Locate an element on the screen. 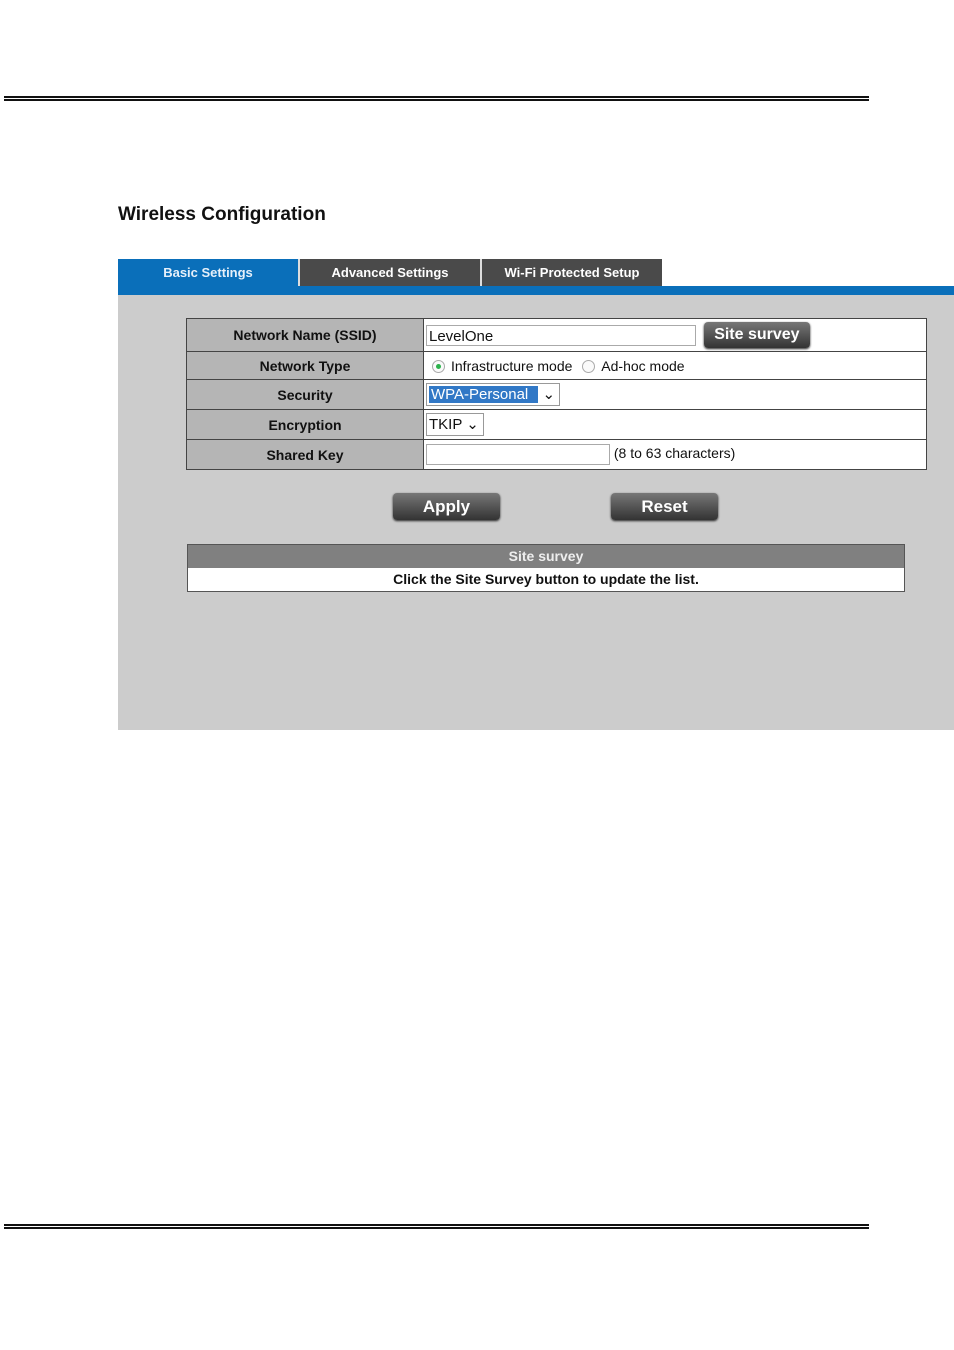  network-type-label: Network Type is located at coordinates (305, 365).